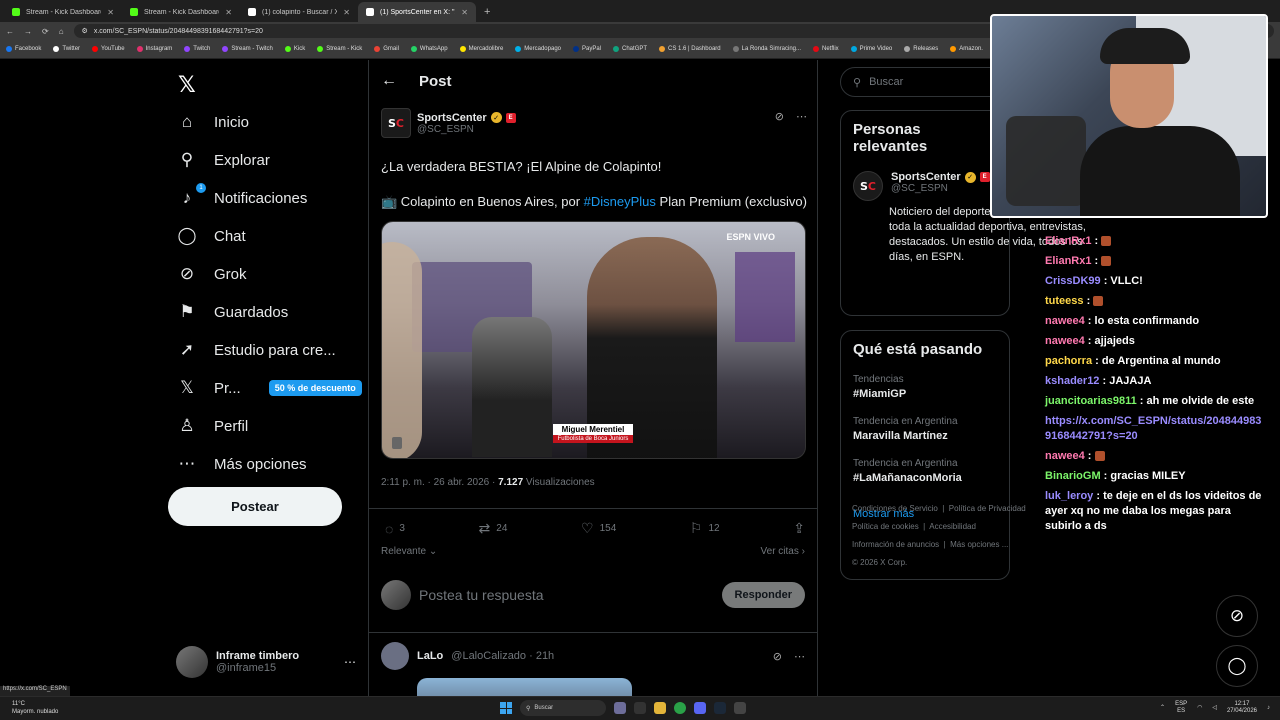 The height and width of the screenshot is (720, 1280). I want to click on bookmark-item: Instagram, so click(154, 49).